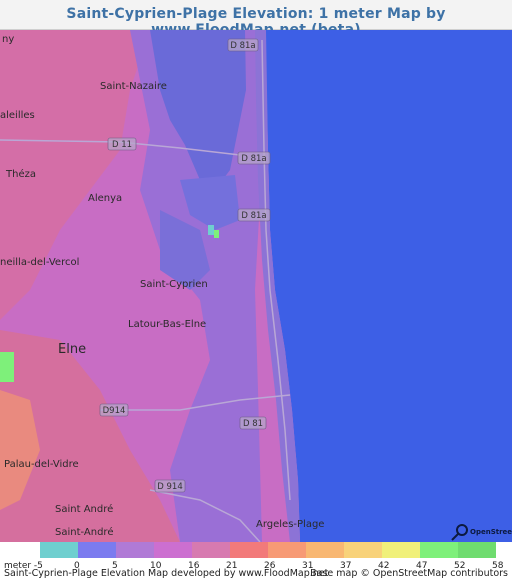 The width and height of the screenshot is (512, 582). What do you see at coordinates (41, 464) in the screenshot?
I see `place-label: Palau-del-Vidre` at bounding box center [41, 464].